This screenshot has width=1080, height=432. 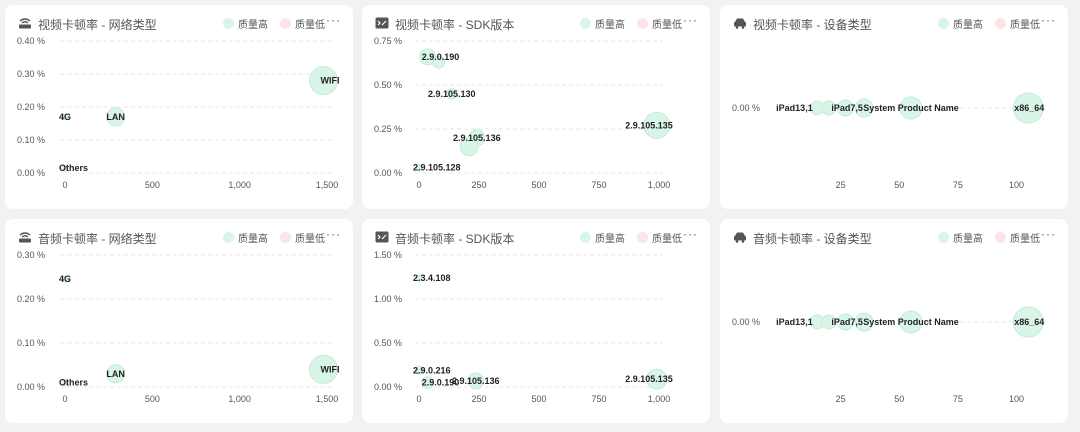 What do you see at coordinates (388, 129) in the screenshot?
I see `y-tick-label: 0.25 %` at bounding box center [388, 129].